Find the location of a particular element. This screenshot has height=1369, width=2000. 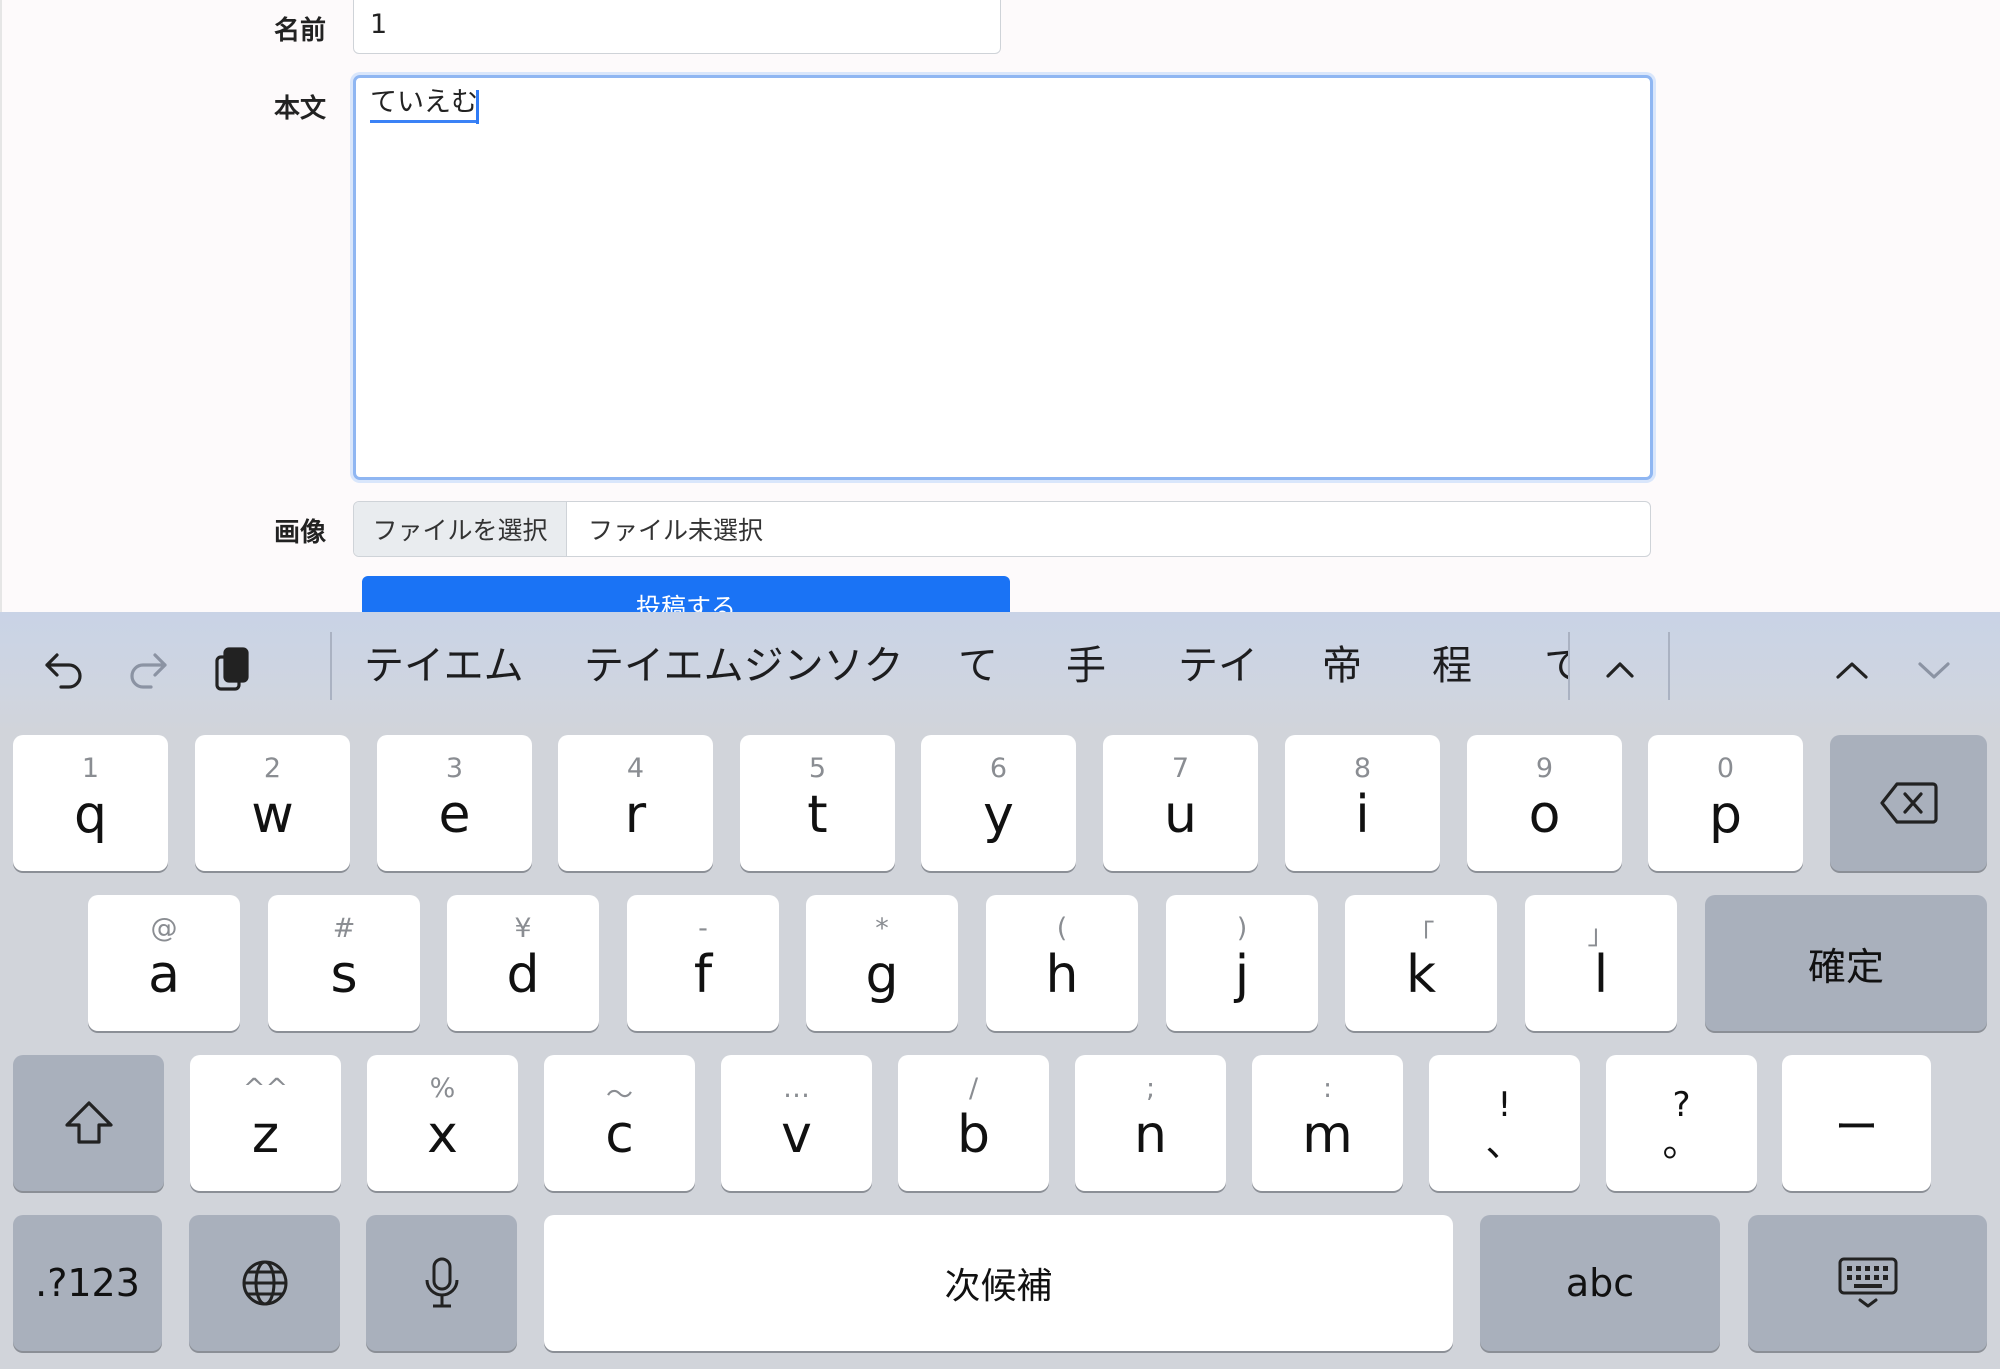

key-f: -f is located at coordinates (703, 963).